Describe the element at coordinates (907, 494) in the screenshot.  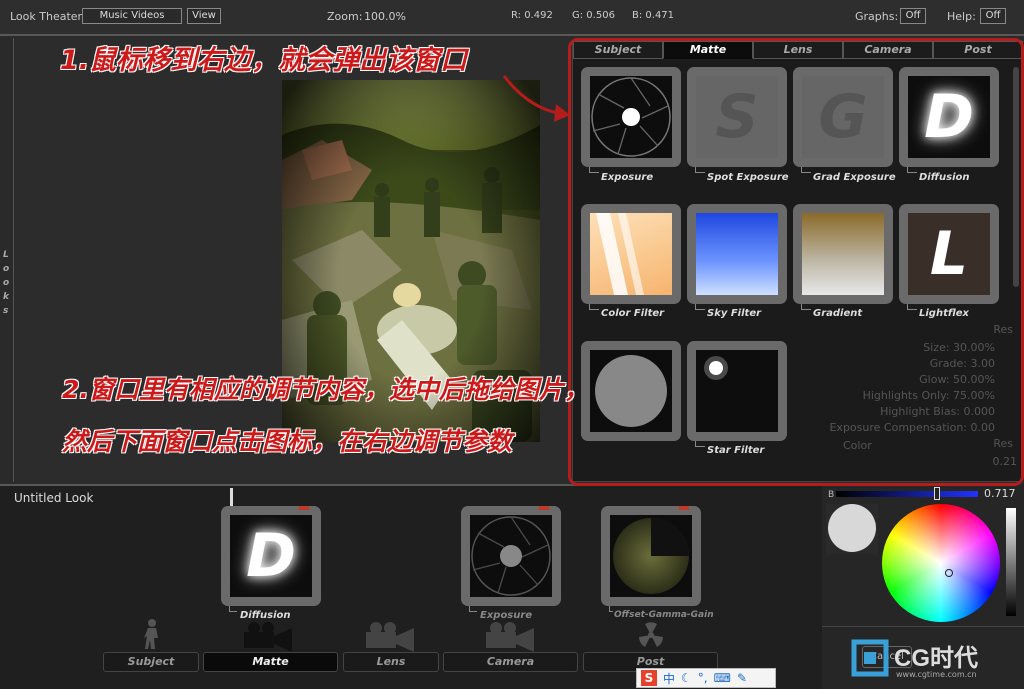
I see `blue-channel-slider` at that location.